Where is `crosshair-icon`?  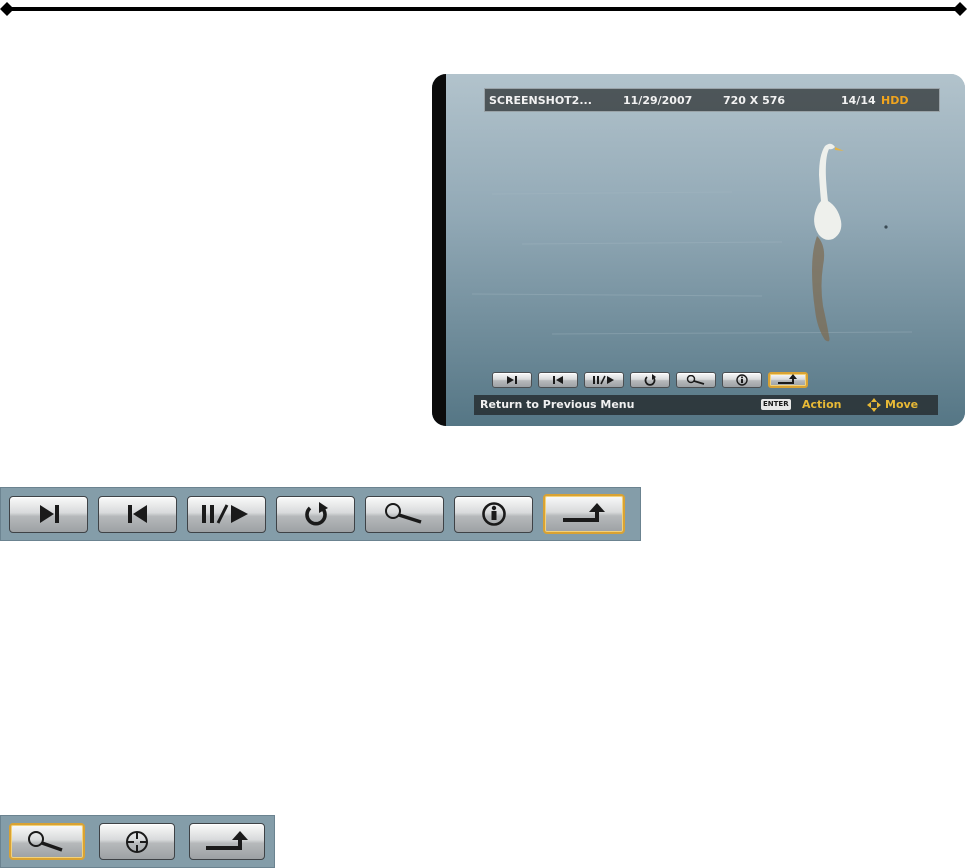
crosshair-icon is located at coordinates (137, 841).